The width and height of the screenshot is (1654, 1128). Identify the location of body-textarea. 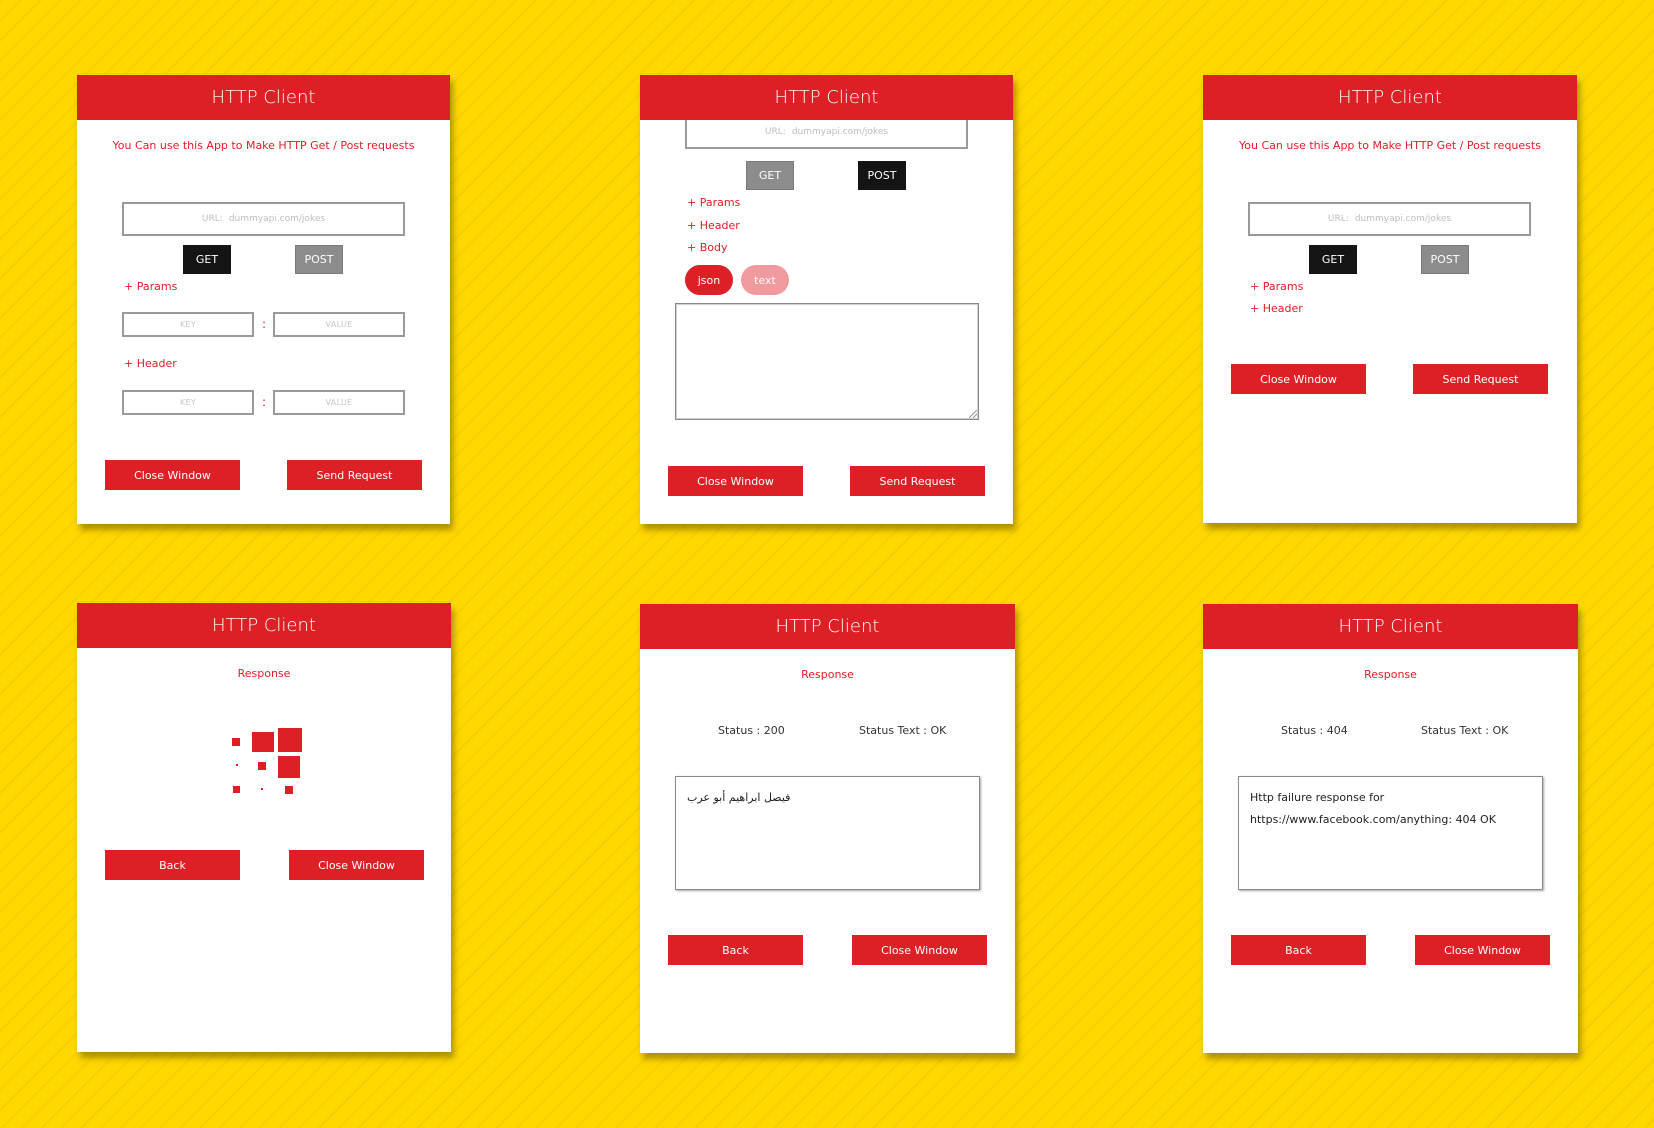
(827, 361).